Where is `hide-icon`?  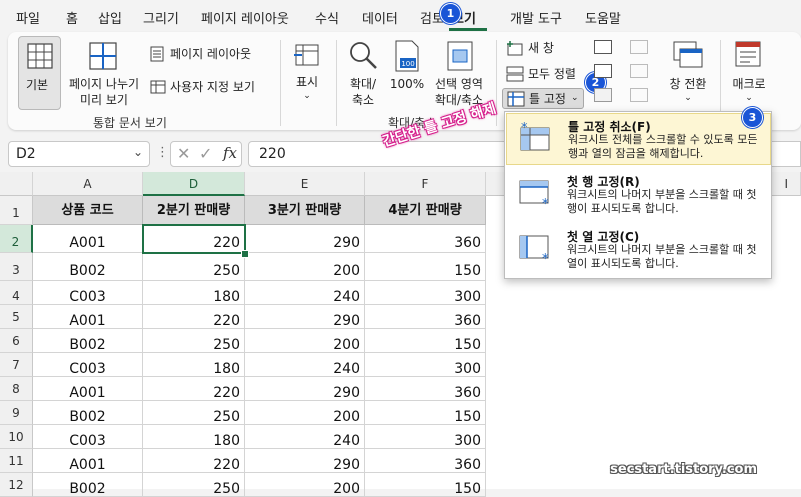
hide-icon is located at coordinates (603, 71).